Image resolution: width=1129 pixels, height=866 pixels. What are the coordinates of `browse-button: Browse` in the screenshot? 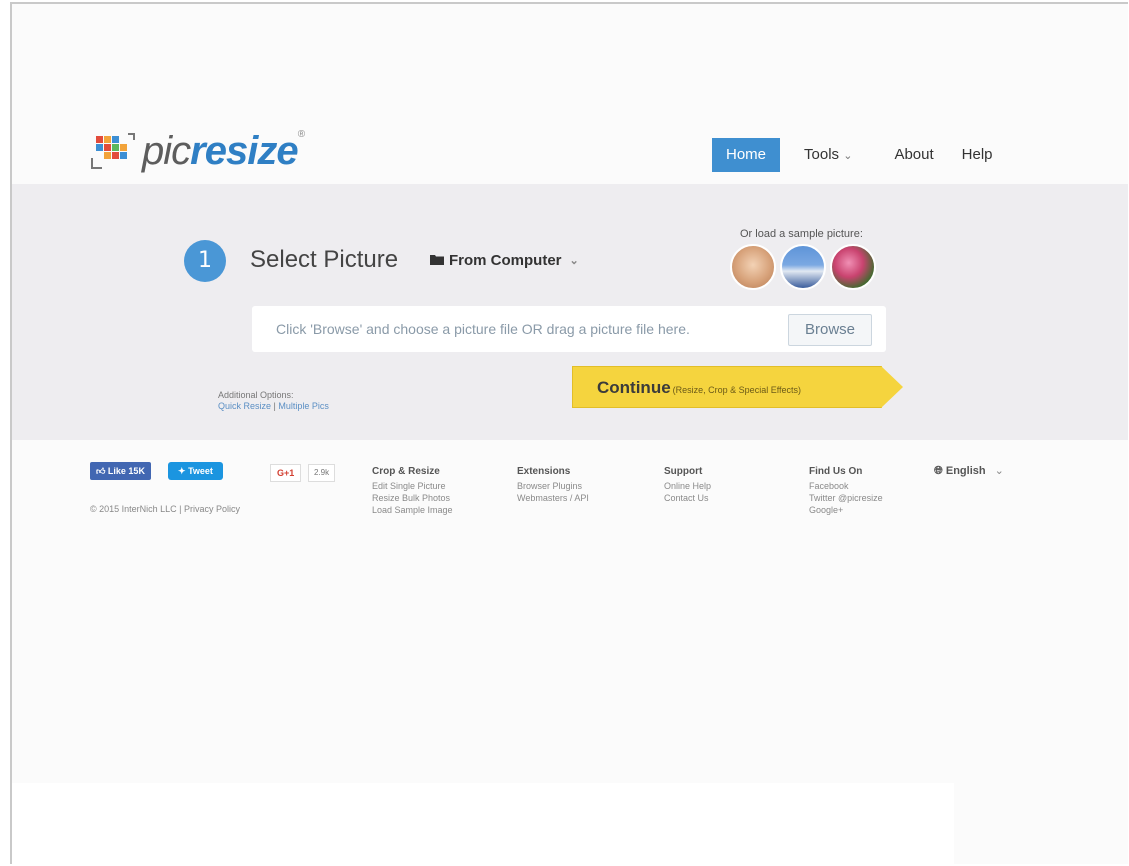 It's located at (830, 330).